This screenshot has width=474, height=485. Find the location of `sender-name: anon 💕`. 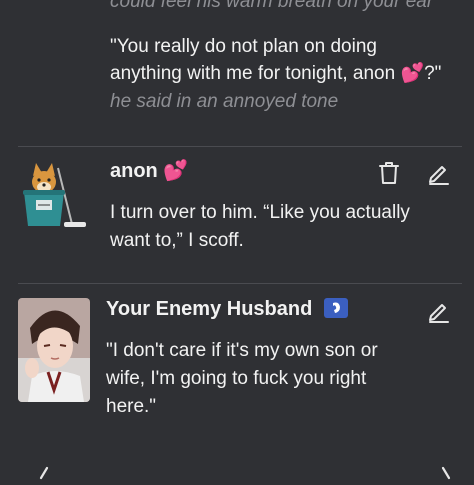

sender-name: anon 💕 is located at coordinates (149, 171).